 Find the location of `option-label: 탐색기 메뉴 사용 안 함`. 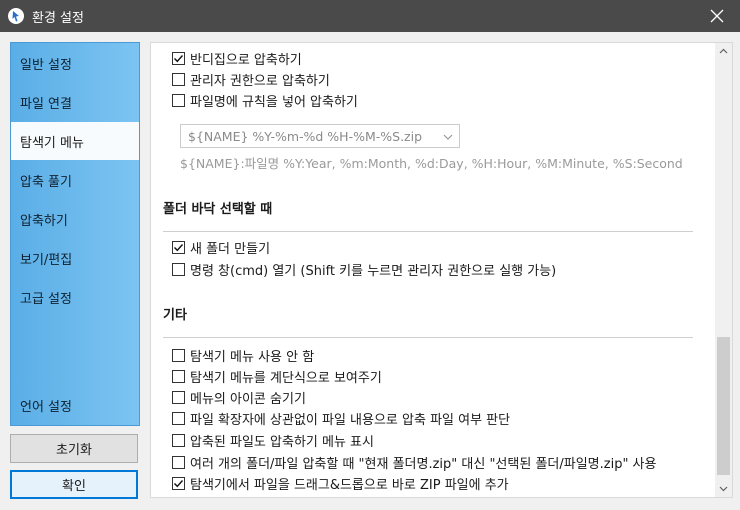

option-label: 탐색기 메뉴 사용 안 함 is located at coordinates (252, 357).